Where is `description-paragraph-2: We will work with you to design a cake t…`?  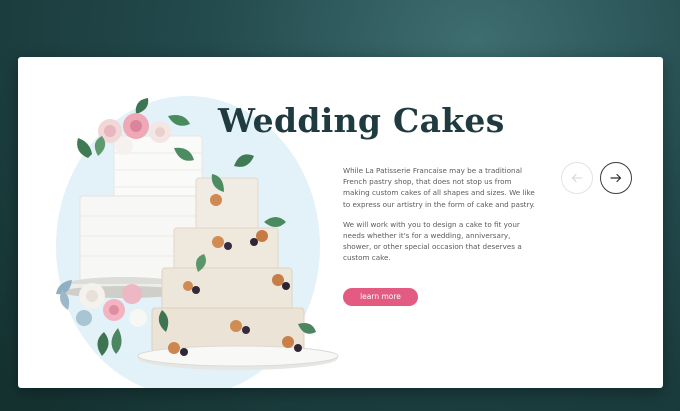 description-paragraph-2: We will work with you to design a cake t… is located at coordinates (432, 241).